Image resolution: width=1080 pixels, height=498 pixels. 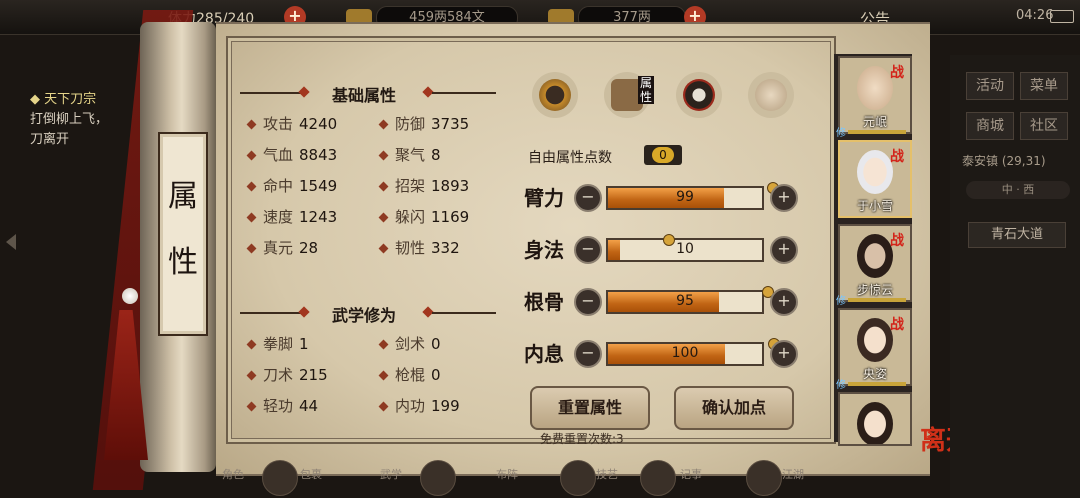 What do you see at coordinates (1007, 189) in the screenshot?
I see `direction-text: 中` at bounding box center [1007, 189].